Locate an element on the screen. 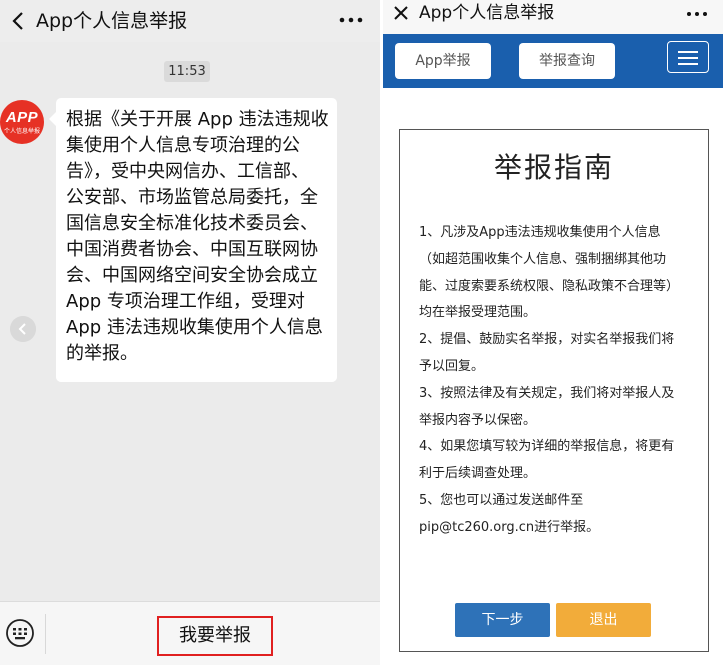 This screenshot has height=665, width=723. web-header: App个人信息举报 is located at coordinates (553, 17).